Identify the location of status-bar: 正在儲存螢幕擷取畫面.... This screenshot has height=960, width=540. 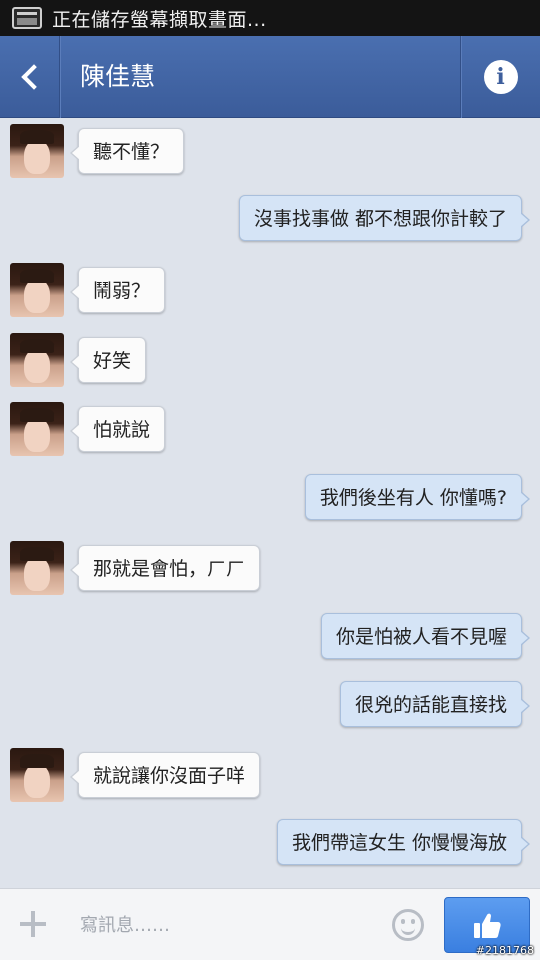
(270, 18).